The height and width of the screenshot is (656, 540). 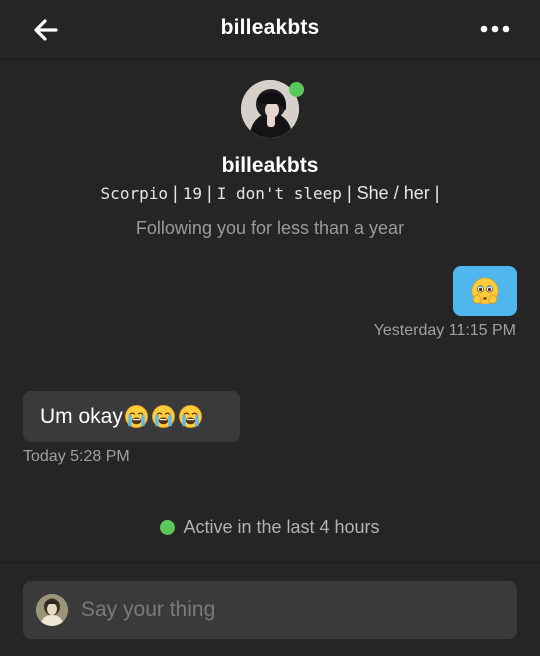 I want to click on bio-sign: Scorpio, so click(x=134, y=193).